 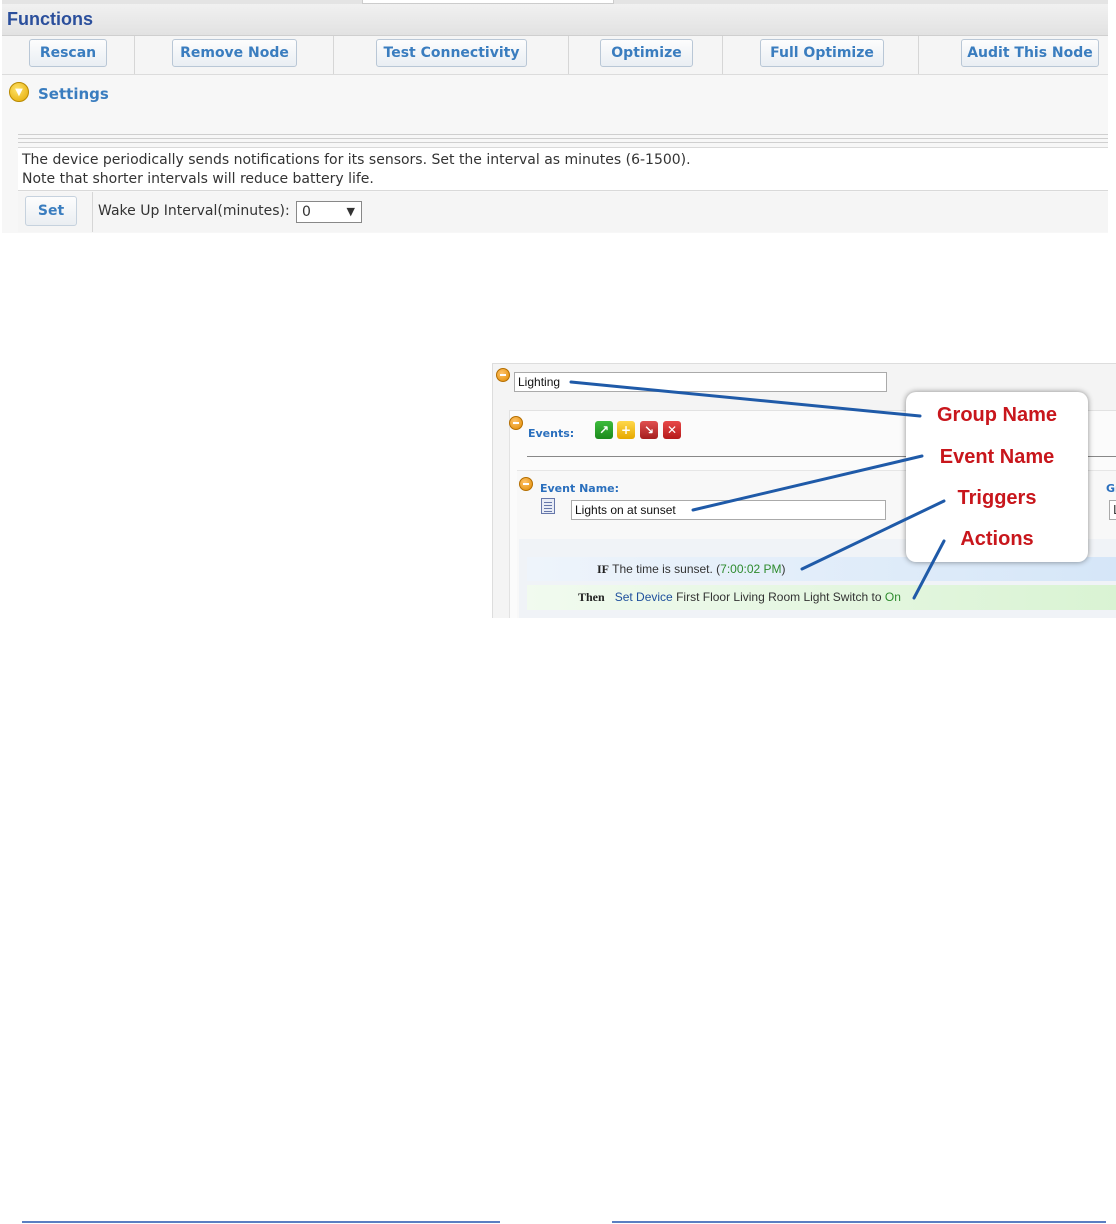 I want to click on then-keyword: Then, so click(x=591, y=597).